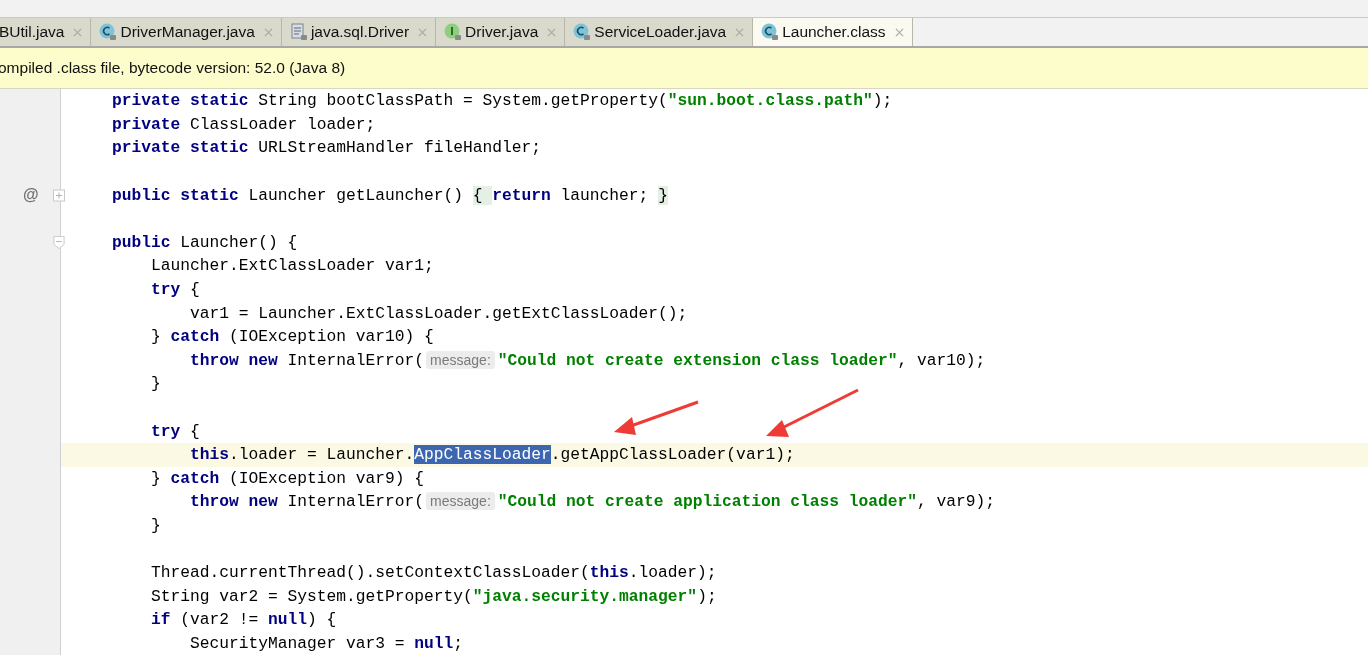 Image resolution: width=1368 pixels, height=656 pixels. I want to click on code-line: private static URLStreamHandler fileHandler;, so click(326, 148).